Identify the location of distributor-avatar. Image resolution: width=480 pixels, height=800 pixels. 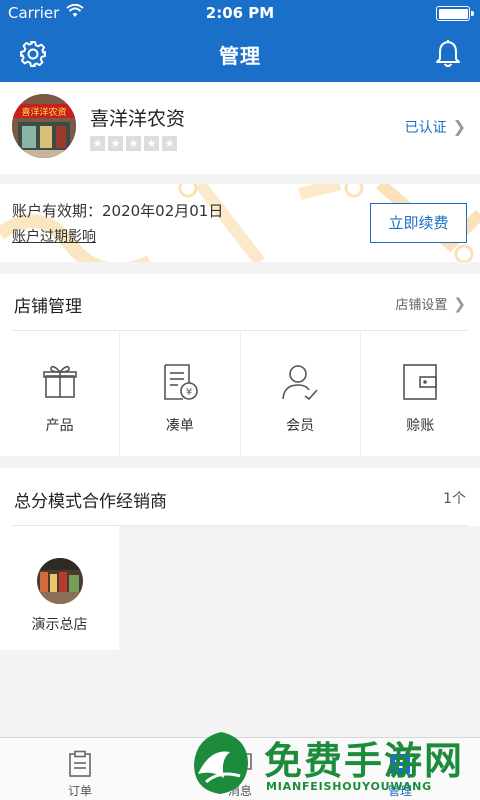
(60, 581).